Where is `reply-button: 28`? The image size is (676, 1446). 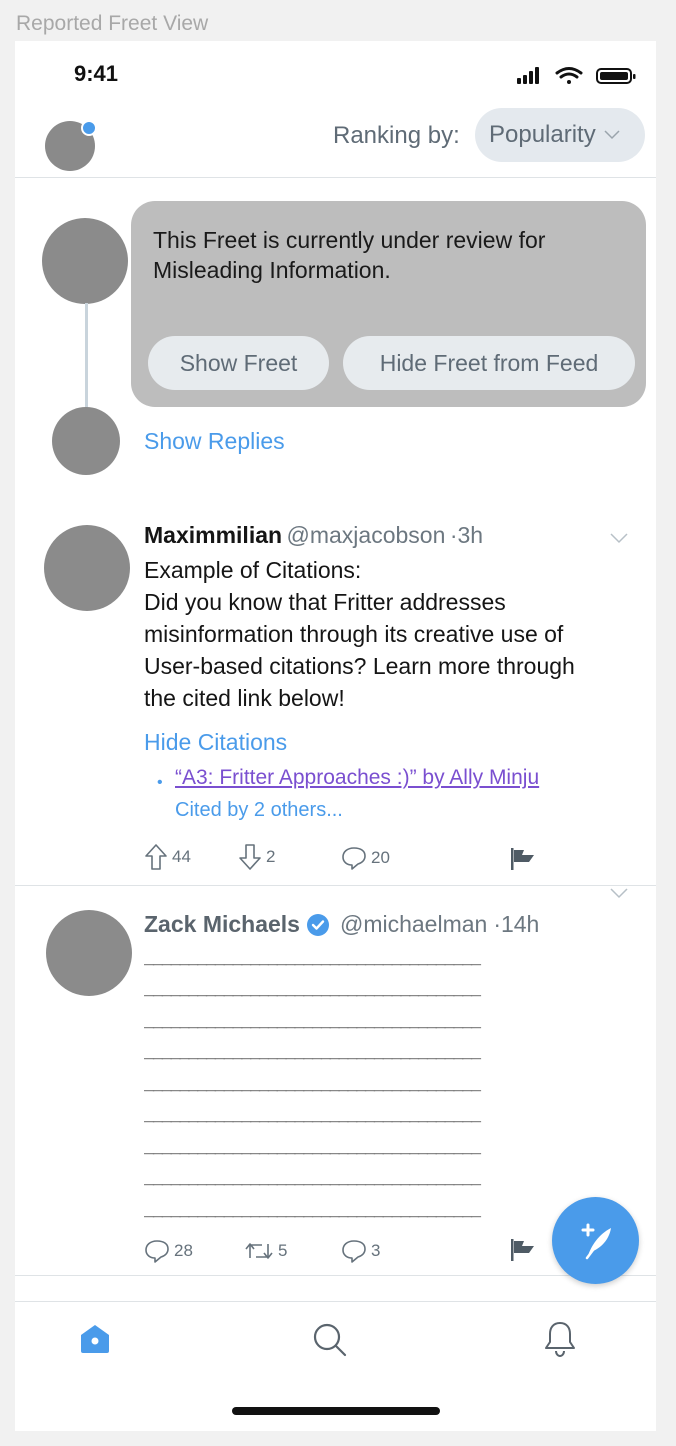 reply-button: 28 is located at coordinates (168, 1251).